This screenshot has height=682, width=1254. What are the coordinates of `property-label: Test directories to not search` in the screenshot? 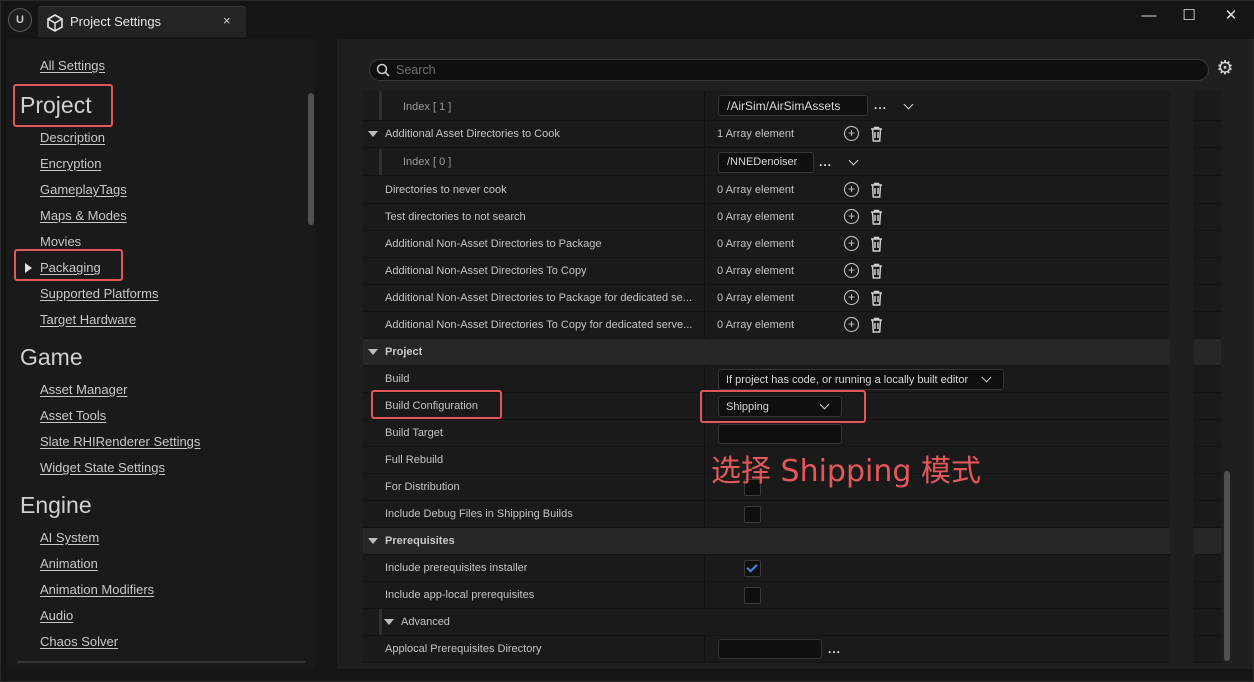 It's located at (455, 217).